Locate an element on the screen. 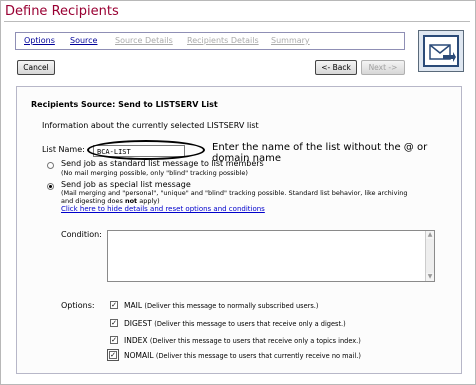  back-button: <- Back is located at coordinates (336, 67).